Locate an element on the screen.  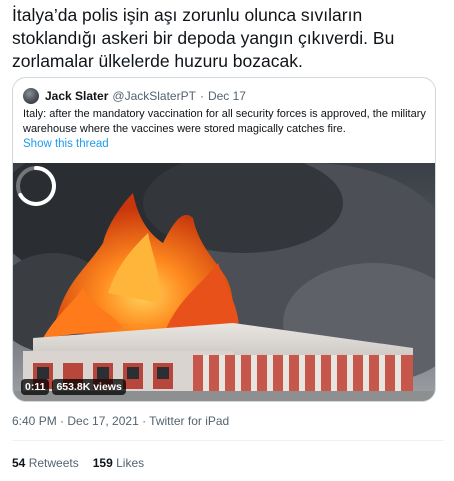
show-thread-link: Show this thread is located at coordinates (66, 144).